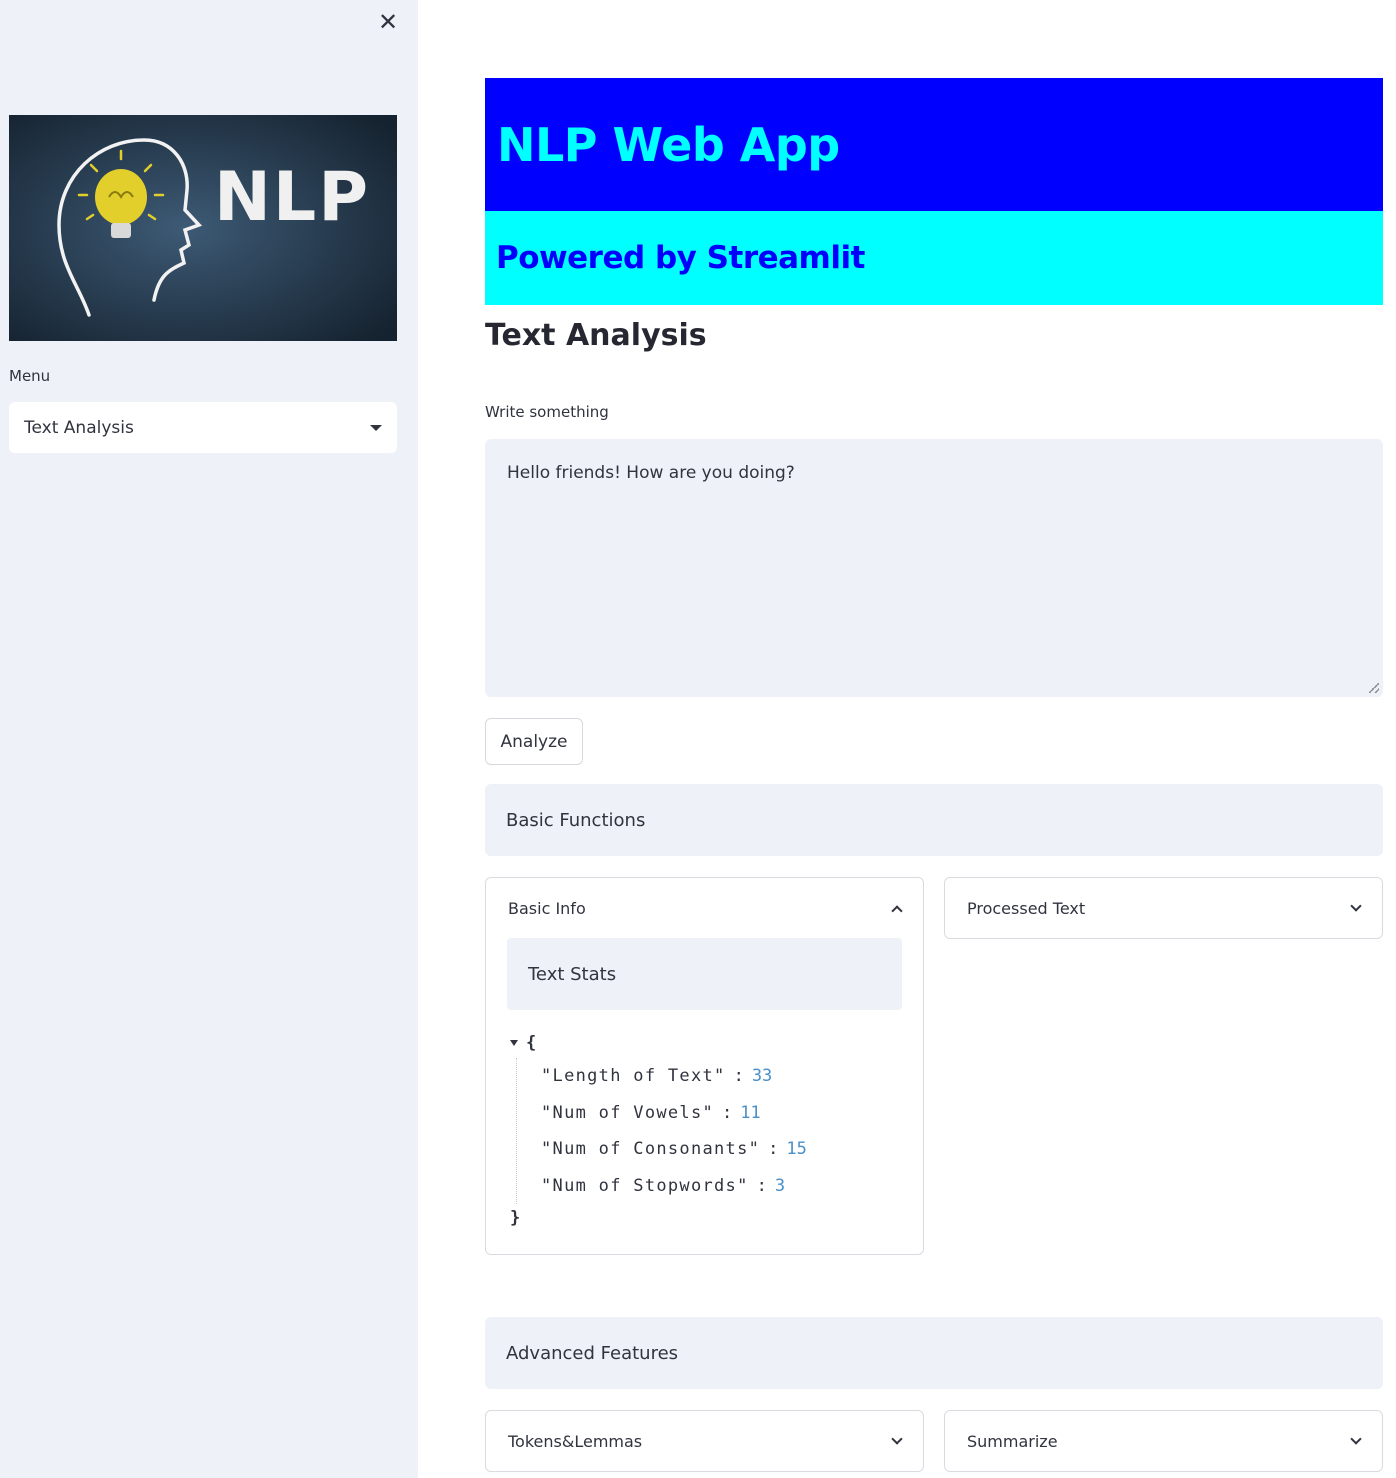  I want to click on app-subtitle: Powered by Streamlit, so click(680, 258).